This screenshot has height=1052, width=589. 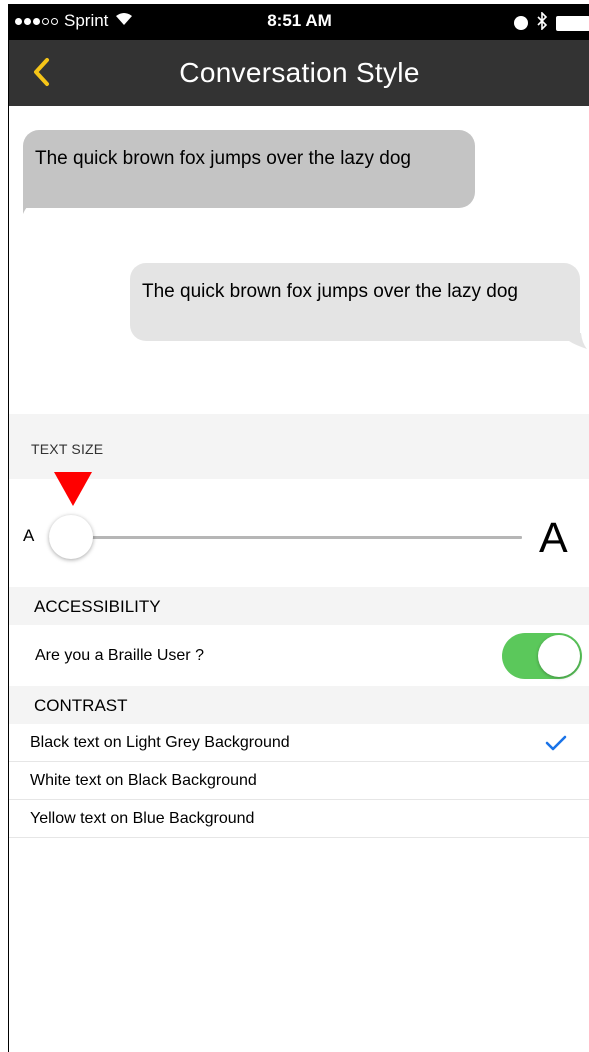 What do you see at coordinates (572, 23) in the screenshot?
I see `battery-icon` at bounding box center [572, 23].